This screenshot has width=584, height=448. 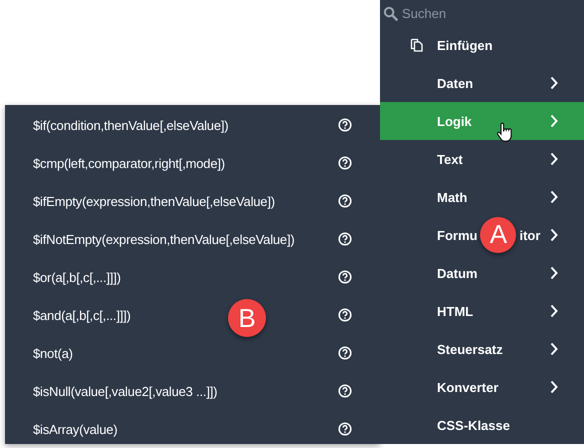 What do you see at coordinates (129, 163) in the screenshot?
I see `function-label: $cmp(left,comparator,right[,mode])` at bounding box center [129, 163].